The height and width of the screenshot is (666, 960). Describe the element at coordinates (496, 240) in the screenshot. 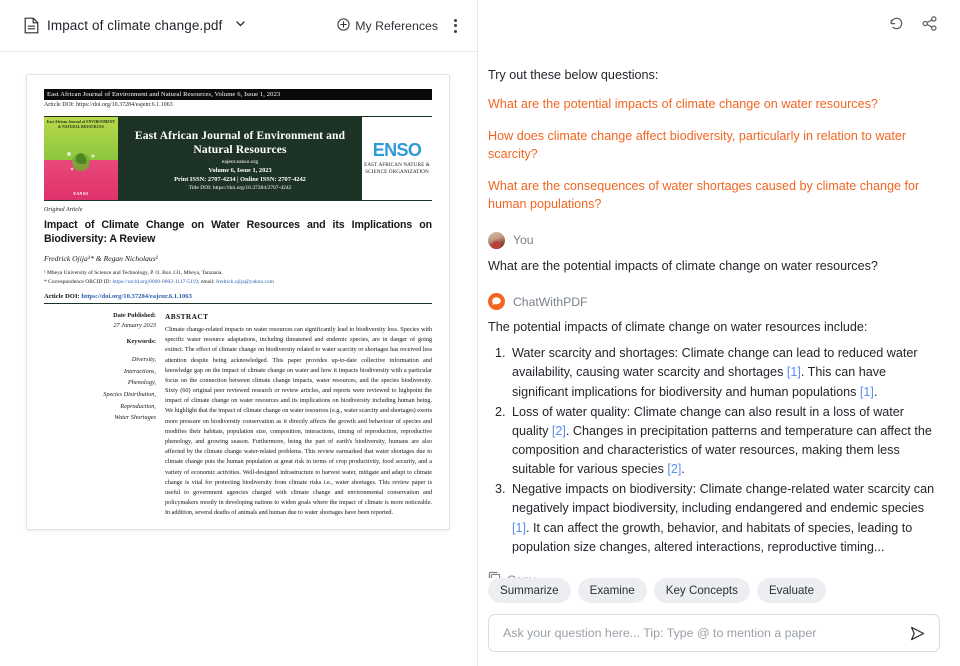

I see `user-avatar` at that location.